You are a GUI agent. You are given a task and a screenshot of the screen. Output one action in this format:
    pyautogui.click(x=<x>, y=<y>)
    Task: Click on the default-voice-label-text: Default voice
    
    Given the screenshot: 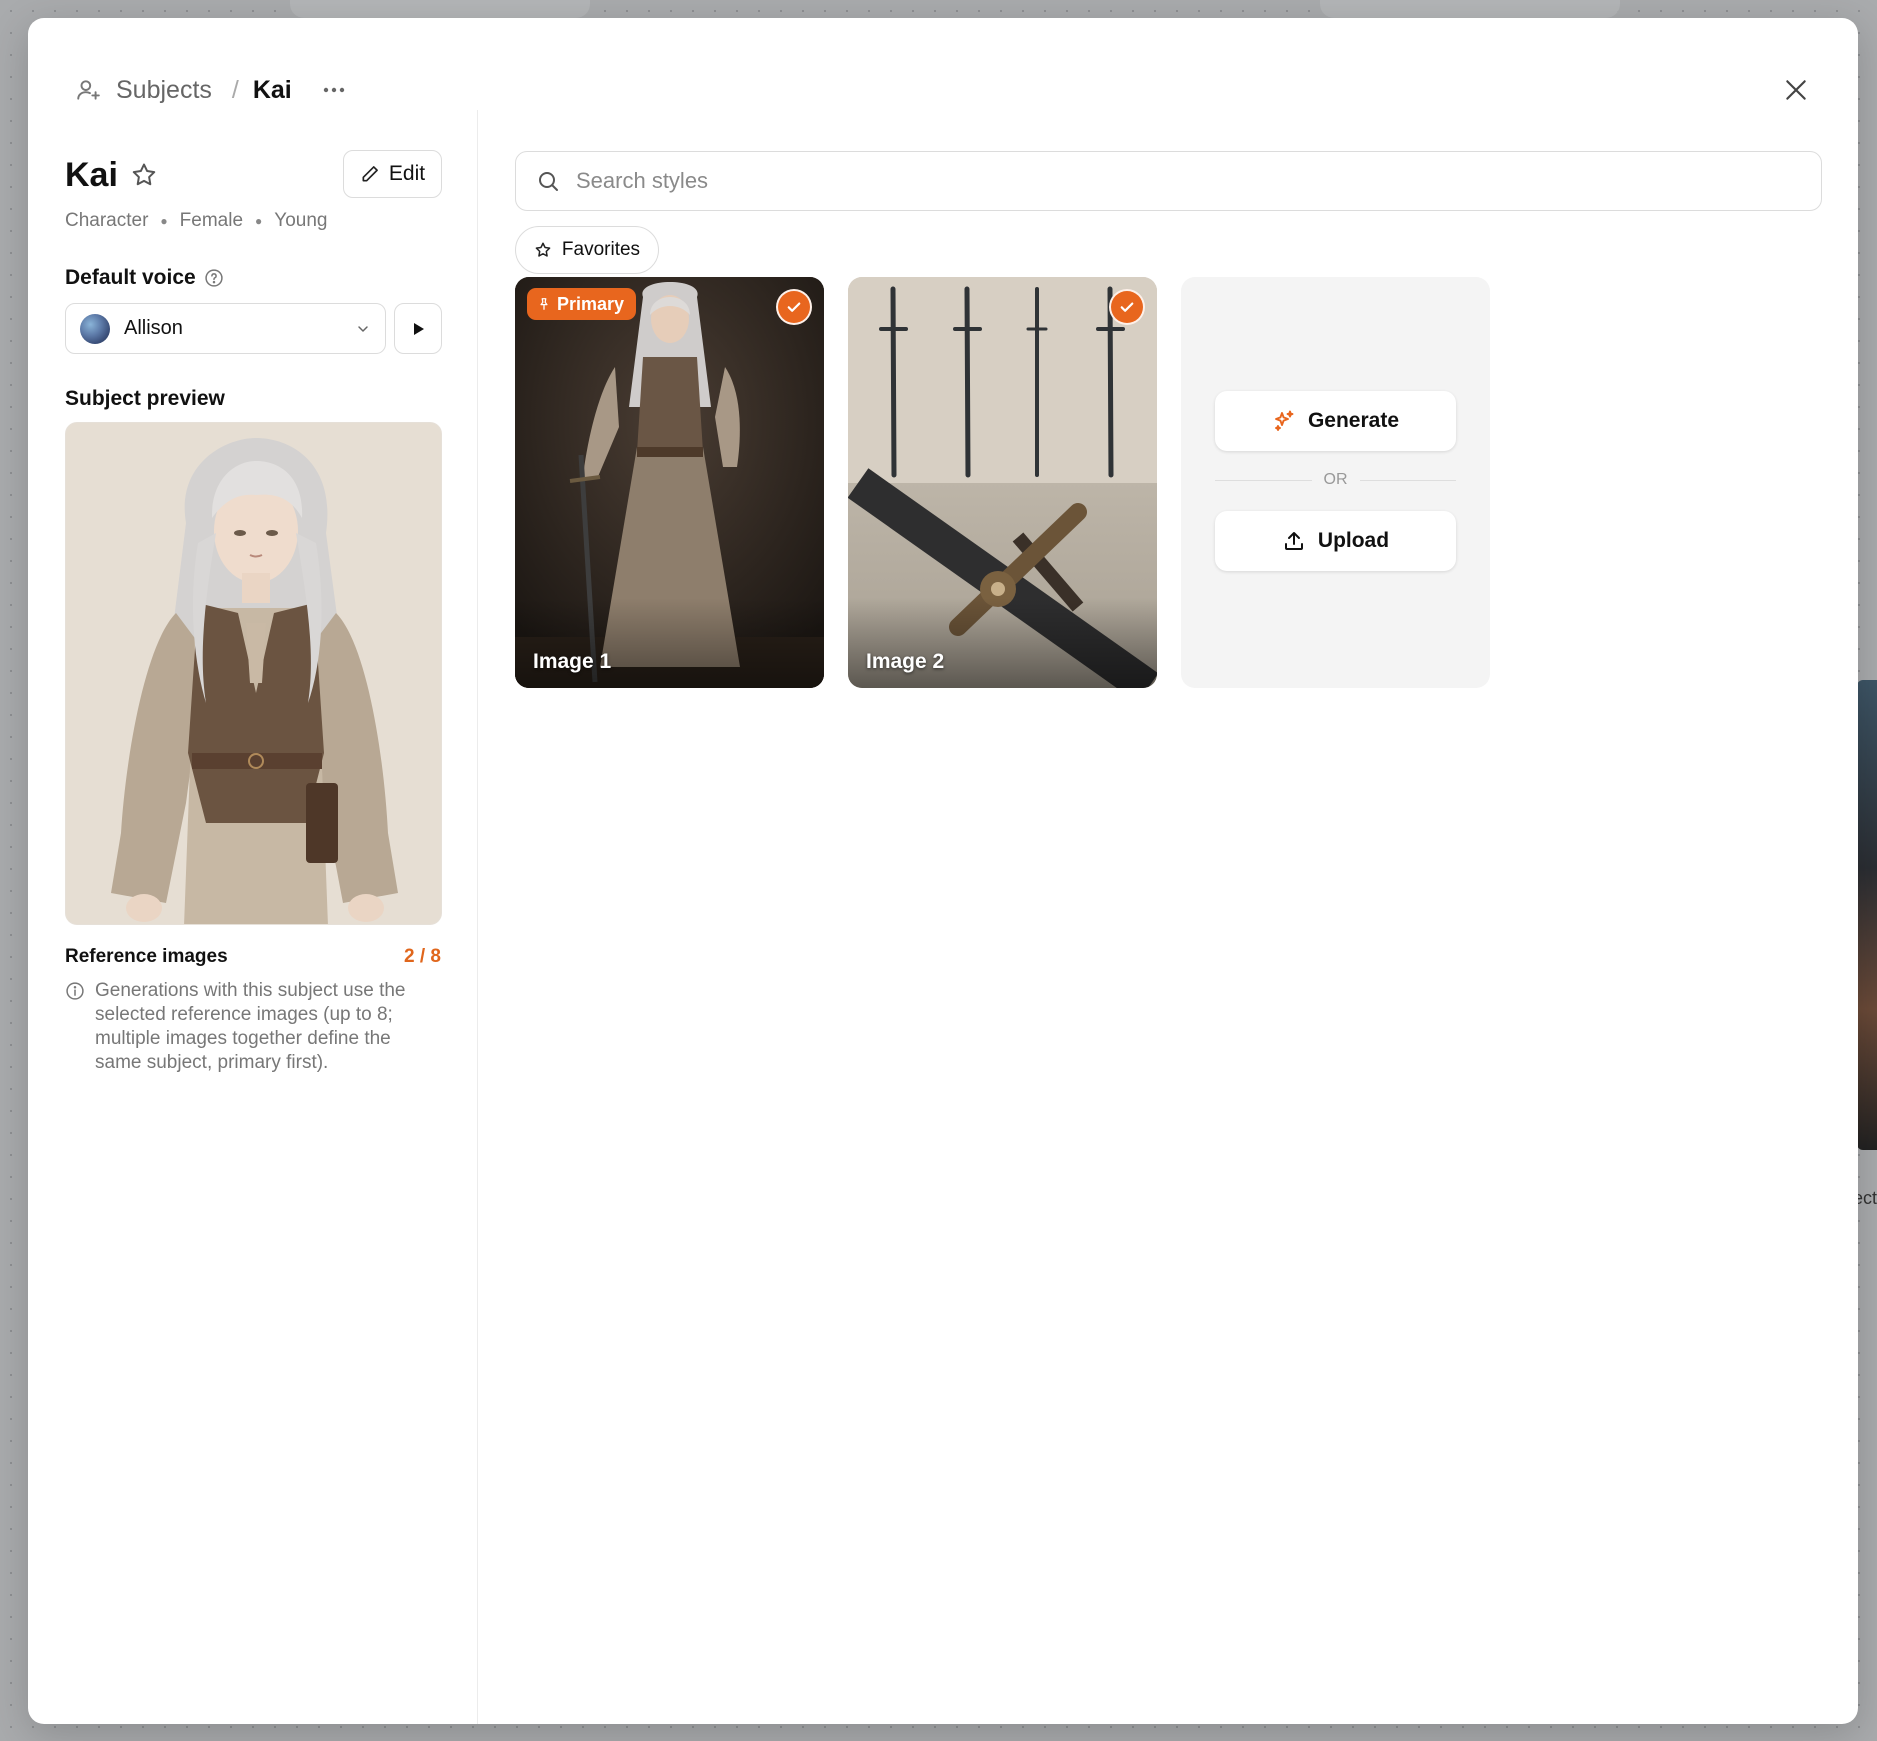 What is the action you would take?
    pyautogui.click(x=130, y=277)
    